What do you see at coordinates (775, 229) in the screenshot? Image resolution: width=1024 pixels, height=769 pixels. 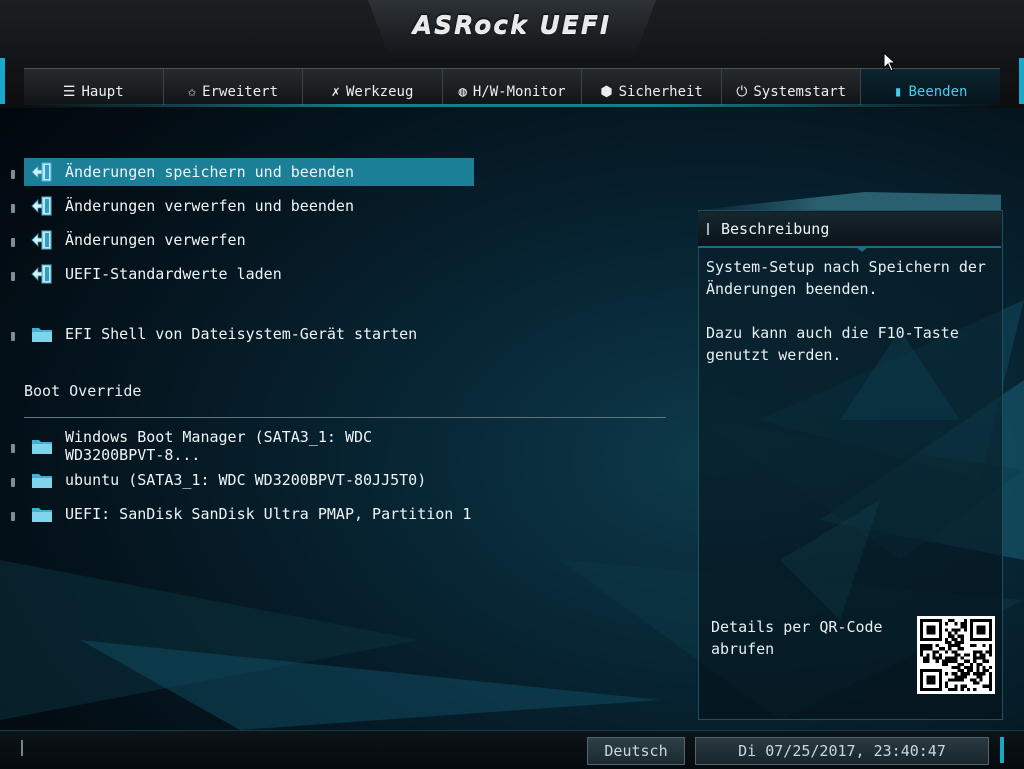 I see `description-title: Beschreibung` at bounding box center [775, 229].